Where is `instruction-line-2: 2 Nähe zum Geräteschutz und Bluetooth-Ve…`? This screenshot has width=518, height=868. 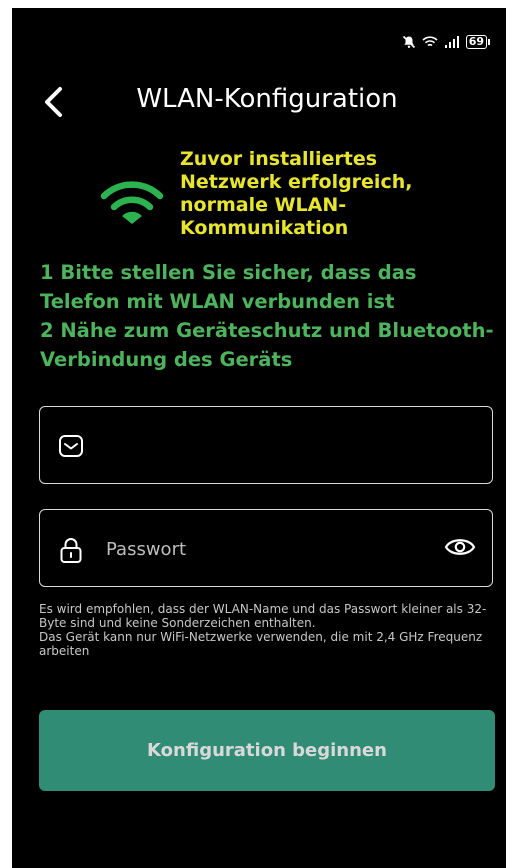
instruction-line-2: 2 Nähe zum Geräteschutz und Bluetooth-Ve… is located at coordinates (267, 345).